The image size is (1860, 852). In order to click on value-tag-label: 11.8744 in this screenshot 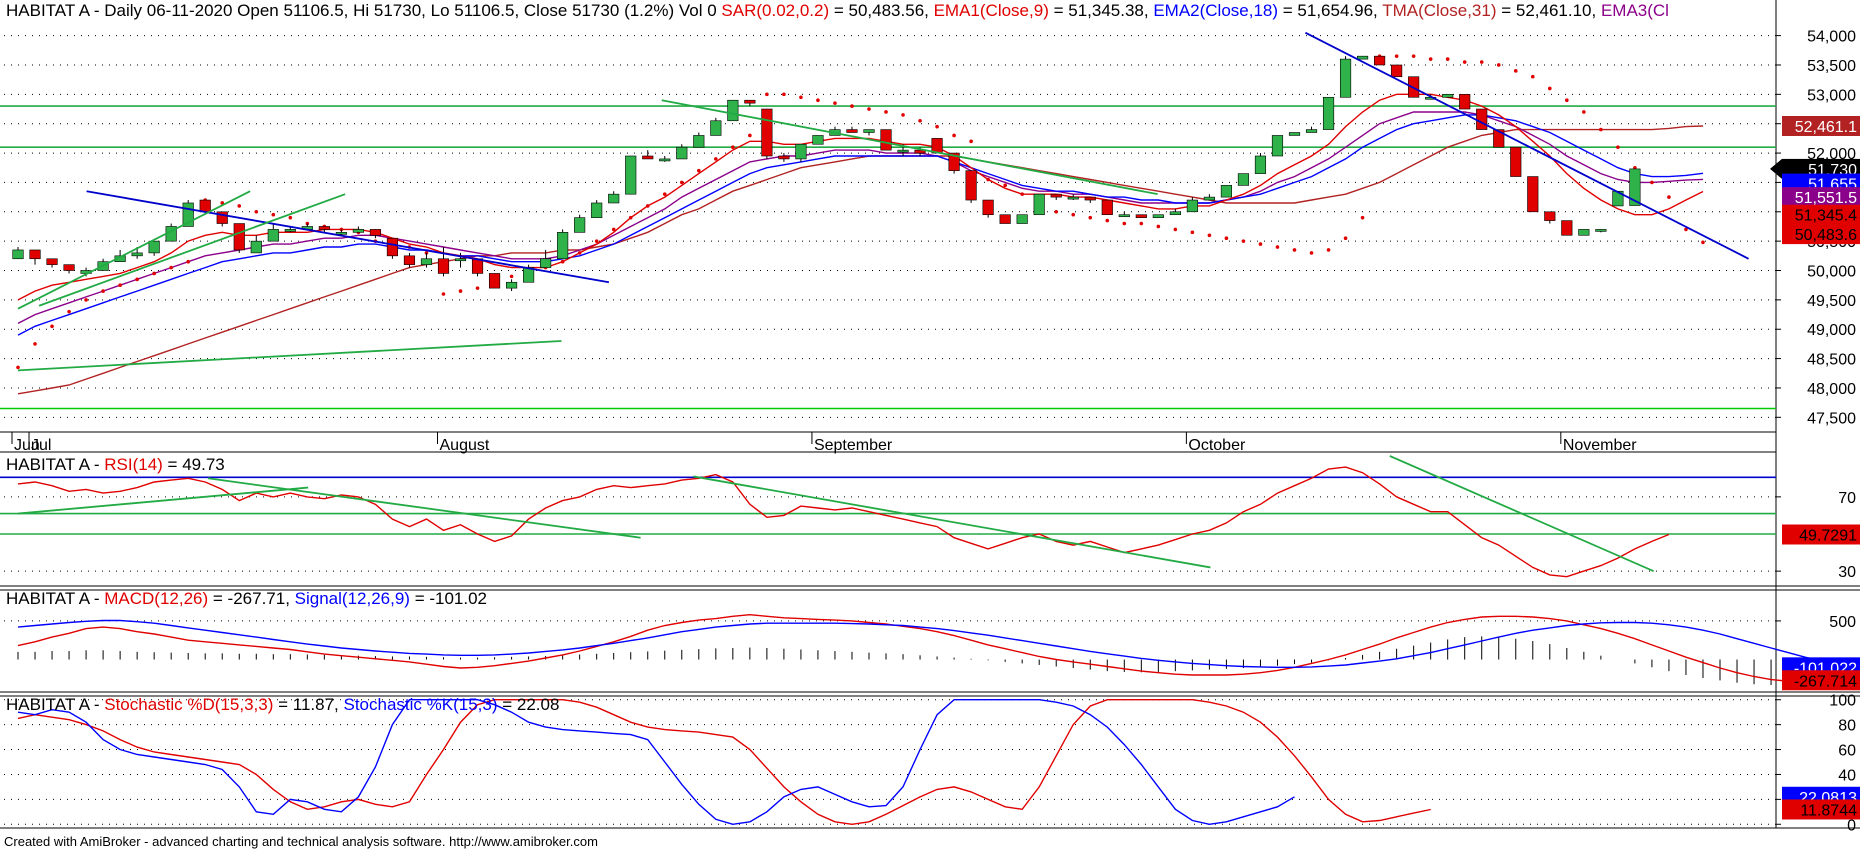, I will do `click(1828, 810)`.